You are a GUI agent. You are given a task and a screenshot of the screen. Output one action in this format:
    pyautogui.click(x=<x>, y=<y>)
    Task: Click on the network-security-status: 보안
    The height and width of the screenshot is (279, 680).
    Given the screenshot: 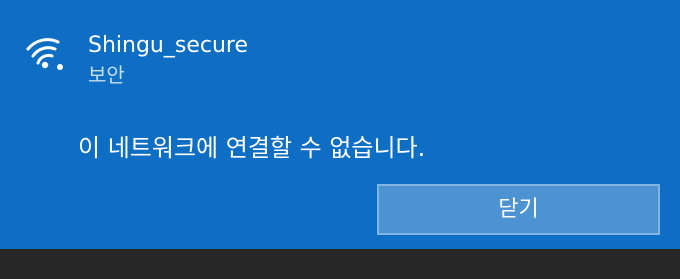 What is the action you would take?
    pyautogui.click(x=106, y=75)
    